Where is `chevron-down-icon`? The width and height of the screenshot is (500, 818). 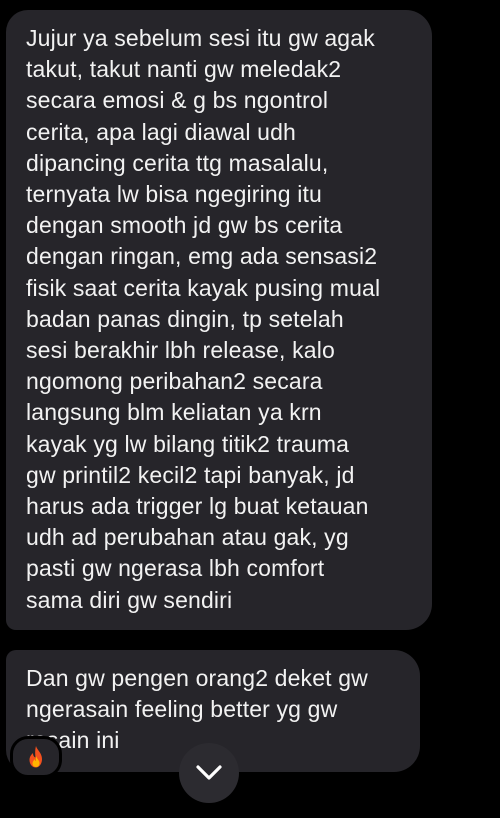
chevron-down-icon is located at coordinates (209, 772).